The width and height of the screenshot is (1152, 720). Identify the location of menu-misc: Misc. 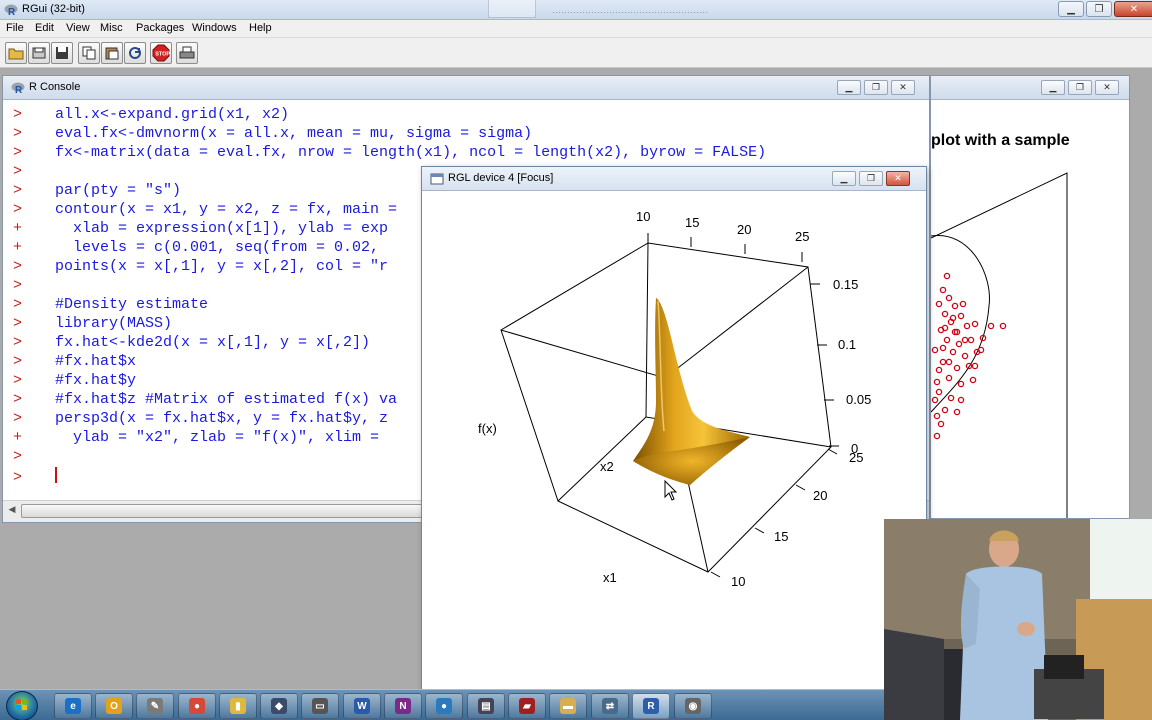
(111, 28).